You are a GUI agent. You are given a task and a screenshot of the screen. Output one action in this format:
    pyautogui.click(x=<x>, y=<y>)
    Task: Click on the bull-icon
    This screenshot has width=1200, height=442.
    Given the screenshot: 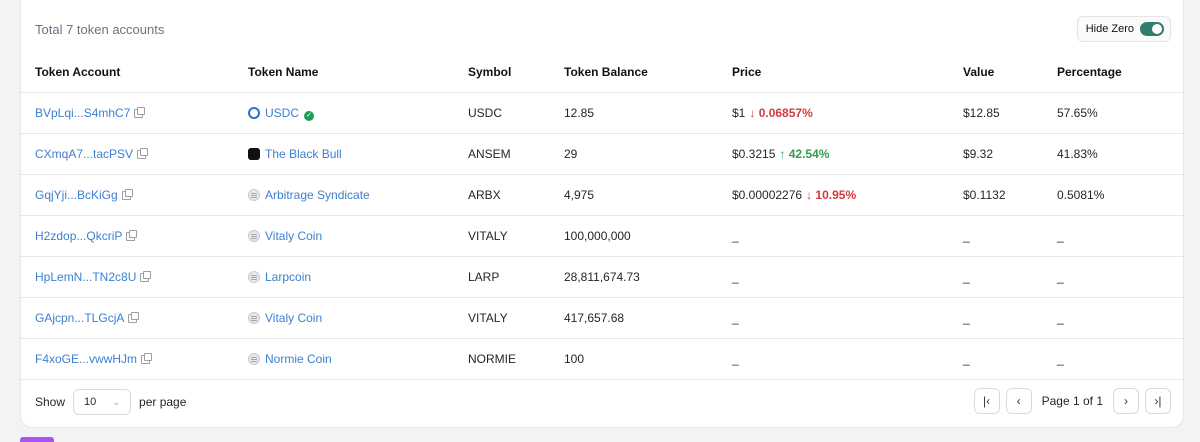 What is the action you would take?
    pyautogui.click(x=254, y=154)
    